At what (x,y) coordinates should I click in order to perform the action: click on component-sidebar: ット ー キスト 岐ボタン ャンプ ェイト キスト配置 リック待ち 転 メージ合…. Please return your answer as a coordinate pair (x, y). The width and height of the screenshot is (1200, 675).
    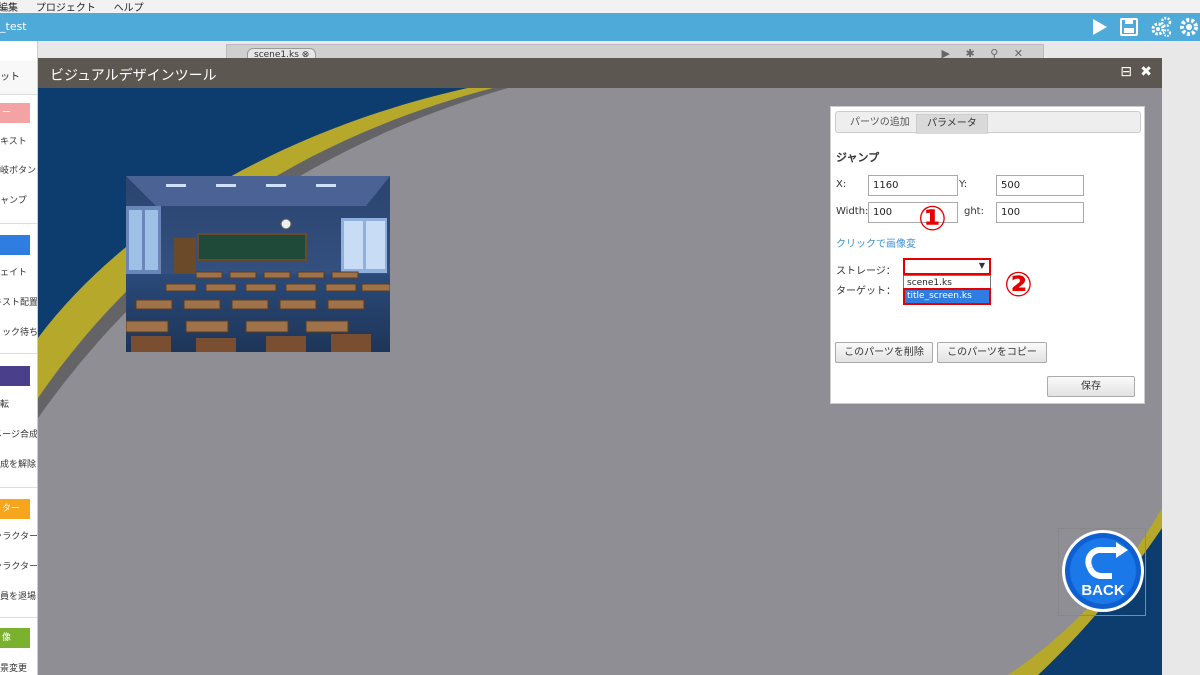
    Looking at the image, I should click on (19, 358).